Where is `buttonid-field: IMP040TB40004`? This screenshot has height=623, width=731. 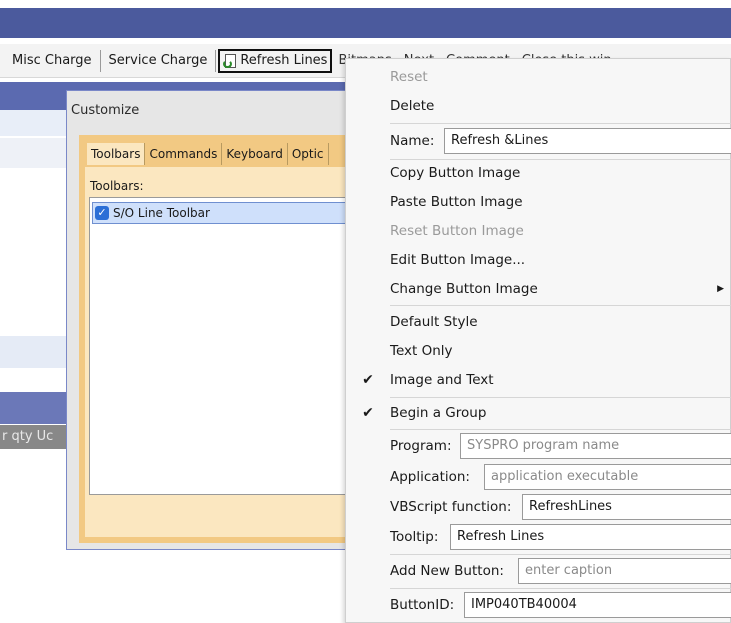 buttonid-field: IMP040TB40004 is located at coordinates (597, 605).